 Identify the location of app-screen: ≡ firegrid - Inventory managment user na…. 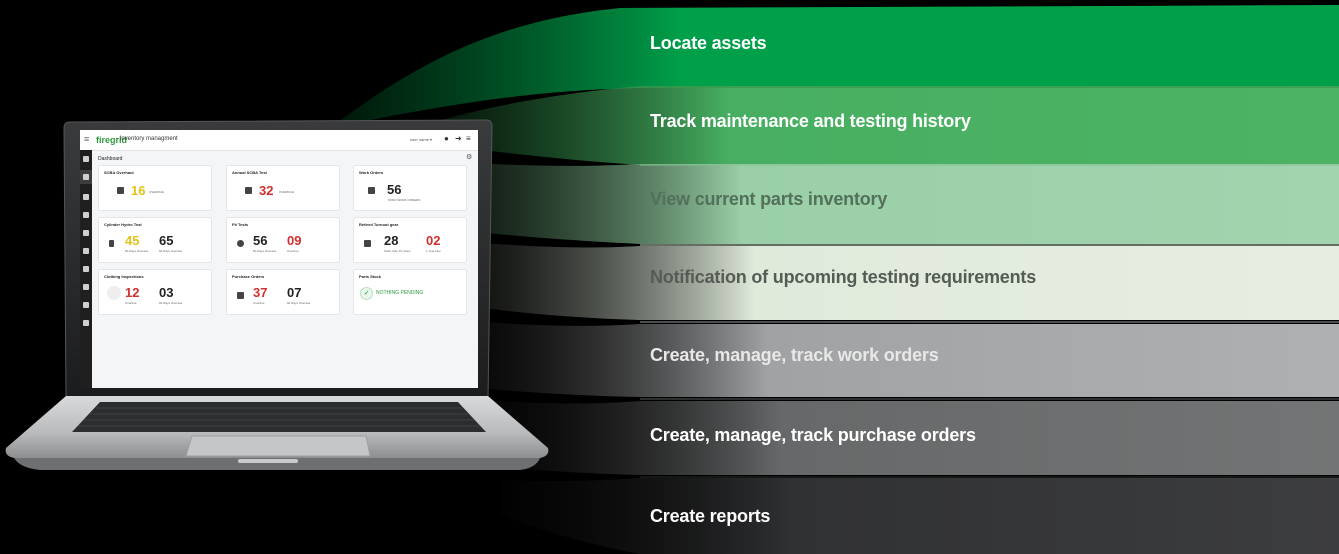
(279, 259).